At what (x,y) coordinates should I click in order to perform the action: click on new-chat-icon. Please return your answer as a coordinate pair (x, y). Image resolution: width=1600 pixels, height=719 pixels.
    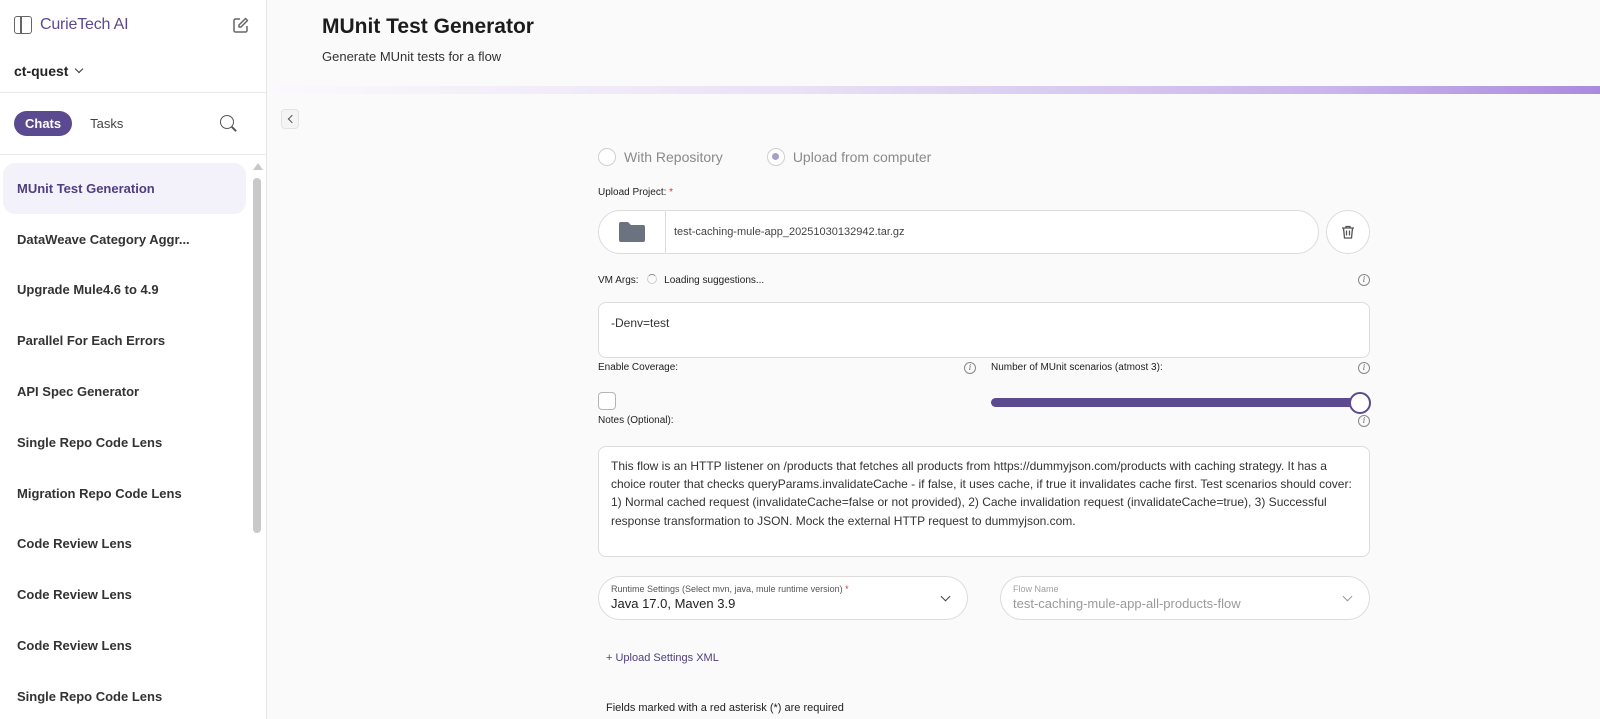
    Looking at the image, I should click on (241, 25).